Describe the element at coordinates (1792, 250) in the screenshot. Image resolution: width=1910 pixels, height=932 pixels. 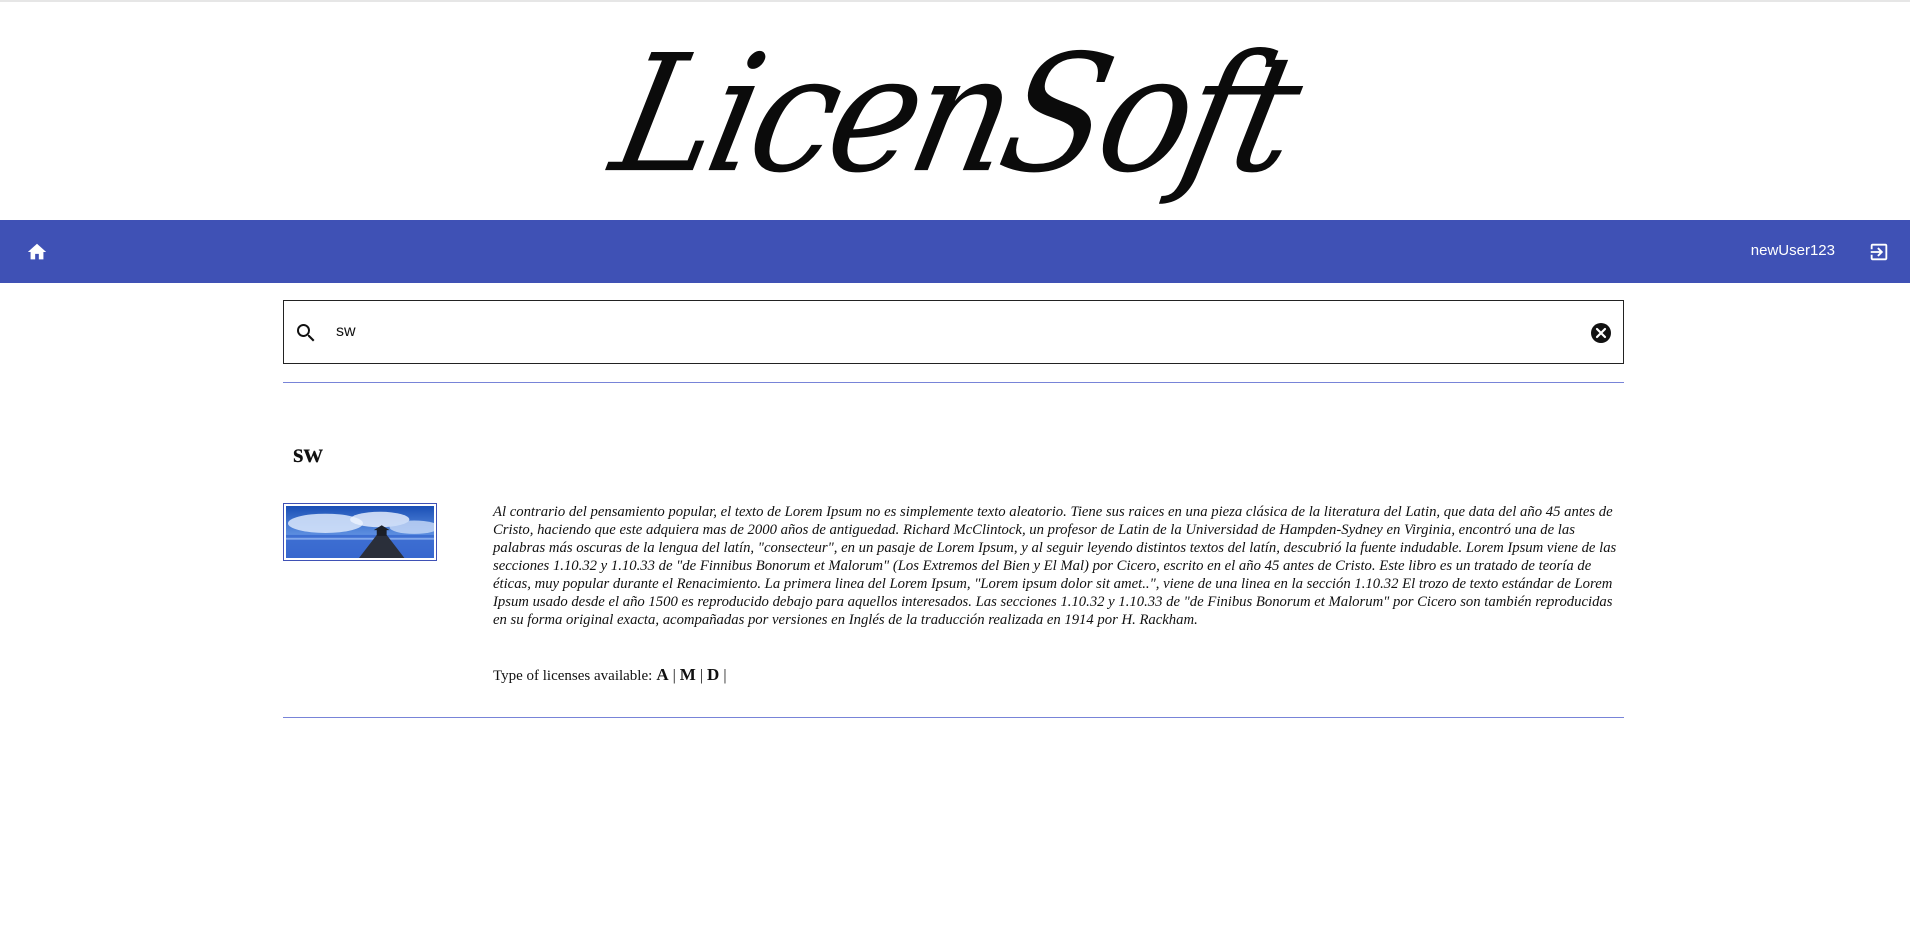
I see `username-label: newUser123` at that location.